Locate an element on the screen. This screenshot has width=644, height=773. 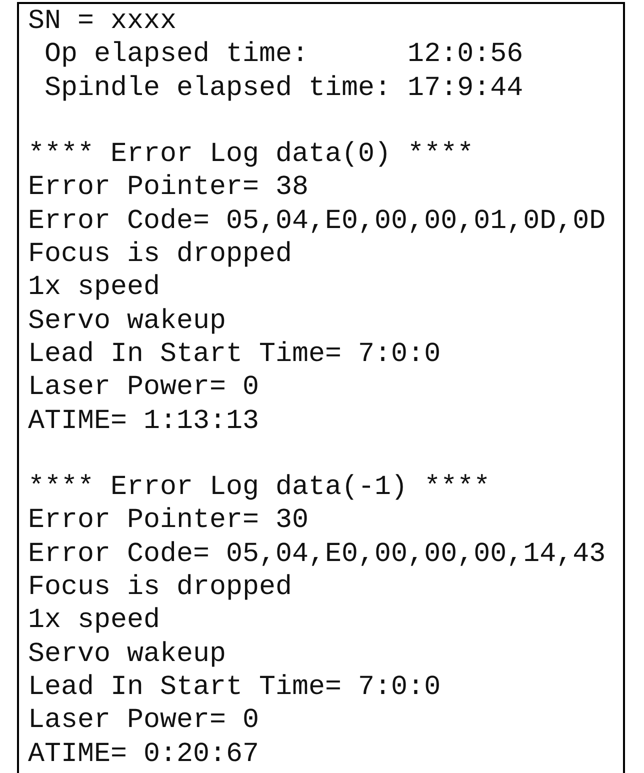
log-line: ATIME= 1:13:13 is located at coordinates (144, 421).